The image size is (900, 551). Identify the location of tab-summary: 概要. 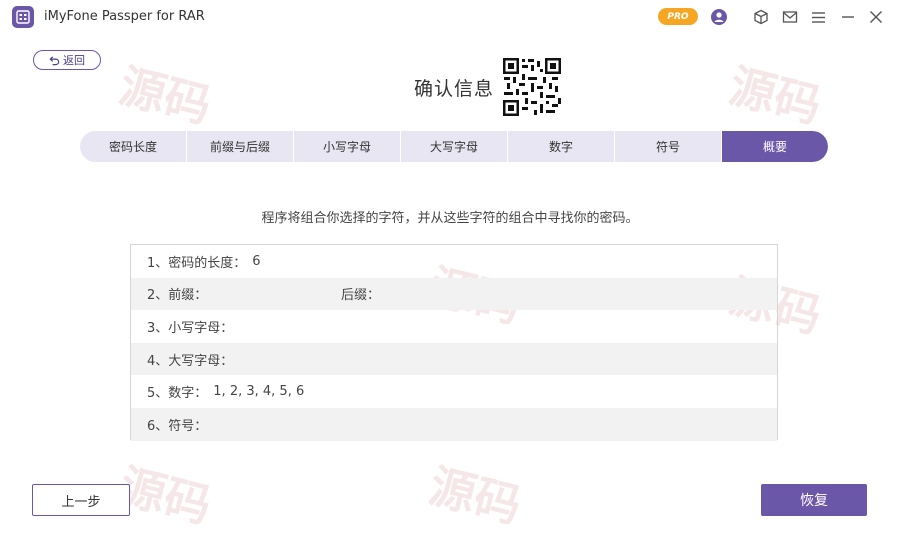
(775, 146).